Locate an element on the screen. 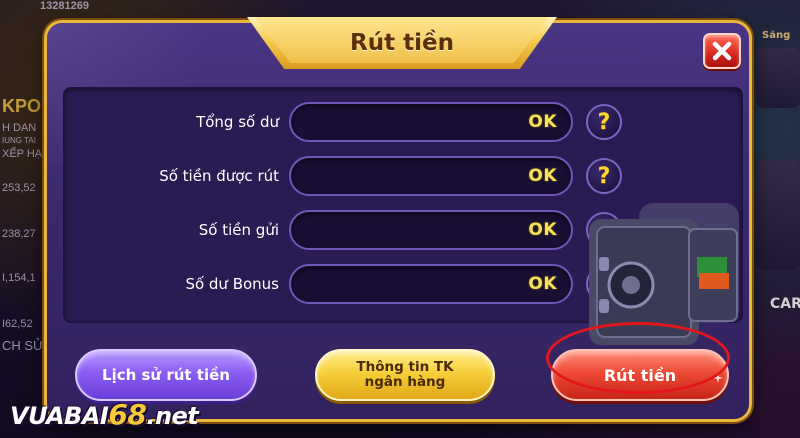 This screenshot has height=438, width=800. watermark-part3: .net is located at coordinates (172, 416).